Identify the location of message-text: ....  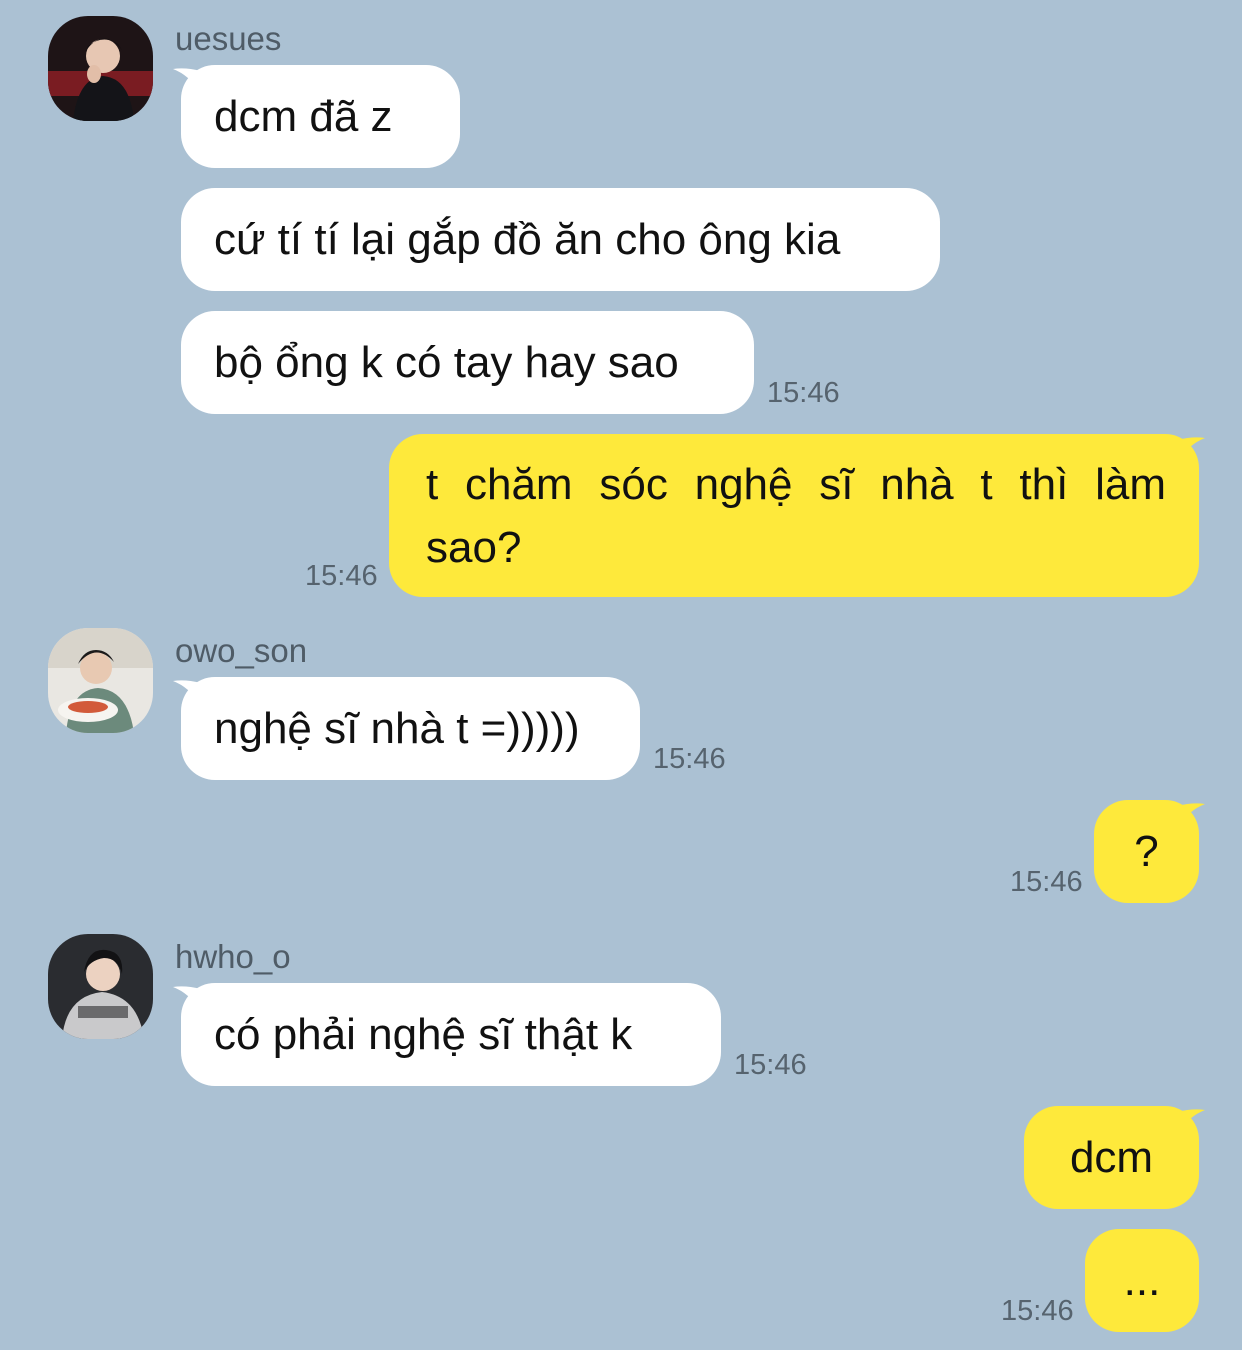
(1142, 1280).